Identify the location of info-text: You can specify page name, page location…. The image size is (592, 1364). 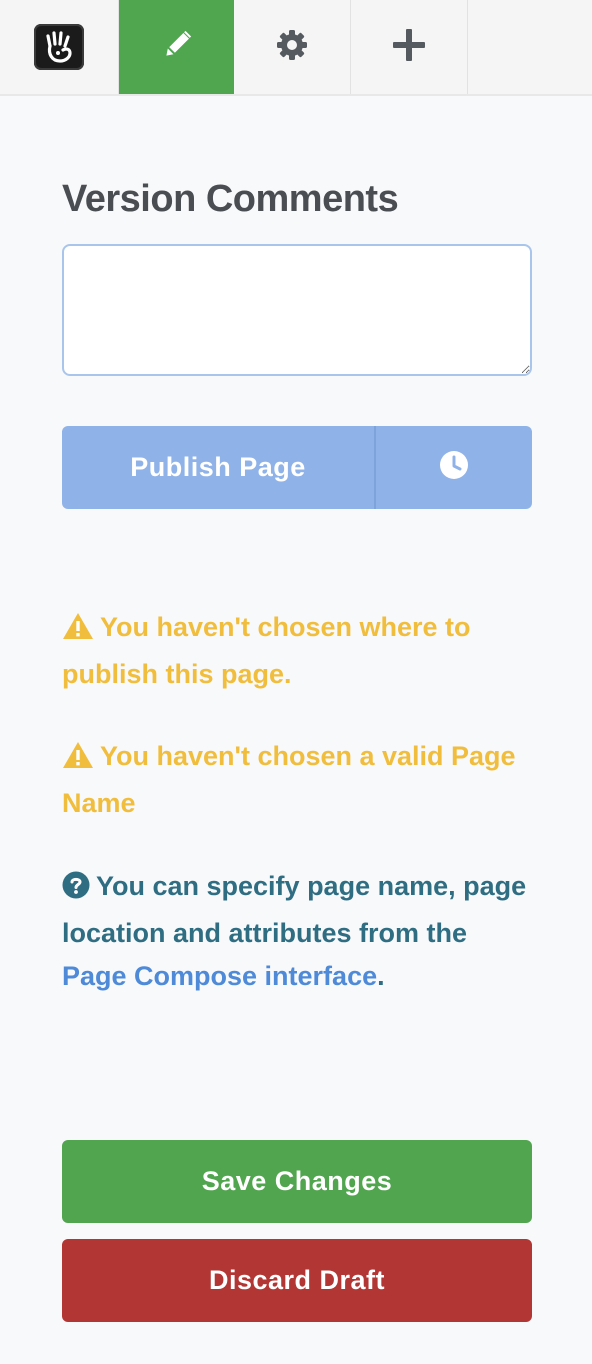
(294, 909).